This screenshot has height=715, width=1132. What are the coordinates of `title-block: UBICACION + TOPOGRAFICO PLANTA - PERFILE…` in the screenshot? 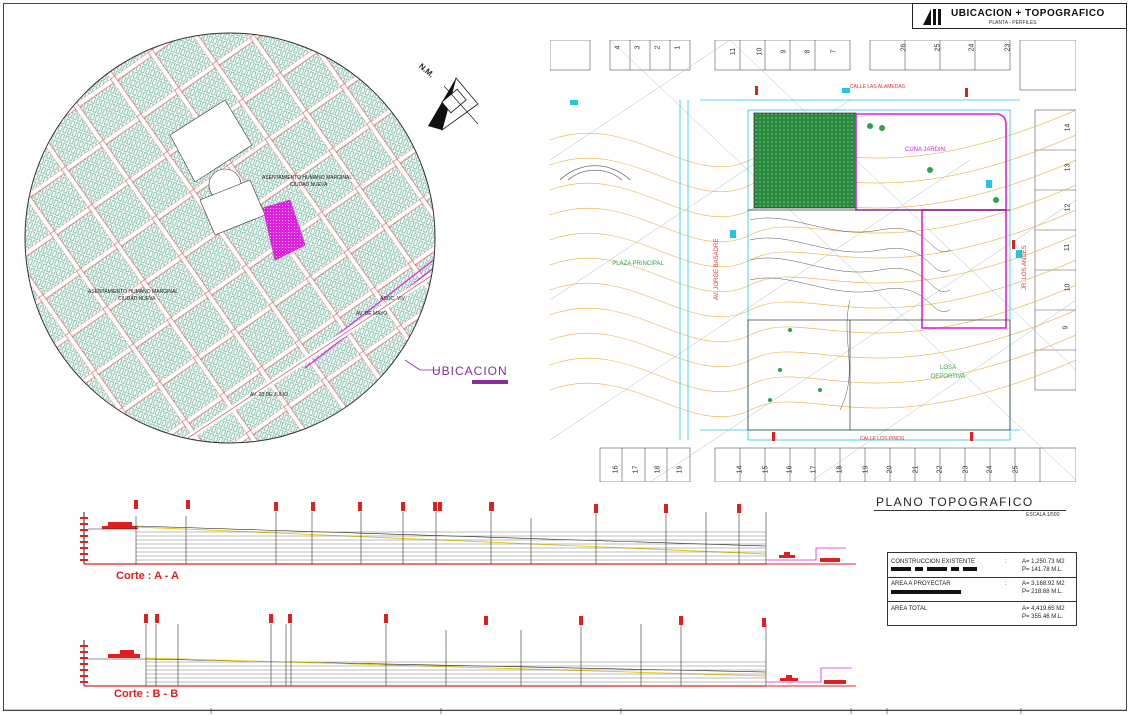 It's located at (1019, 16).